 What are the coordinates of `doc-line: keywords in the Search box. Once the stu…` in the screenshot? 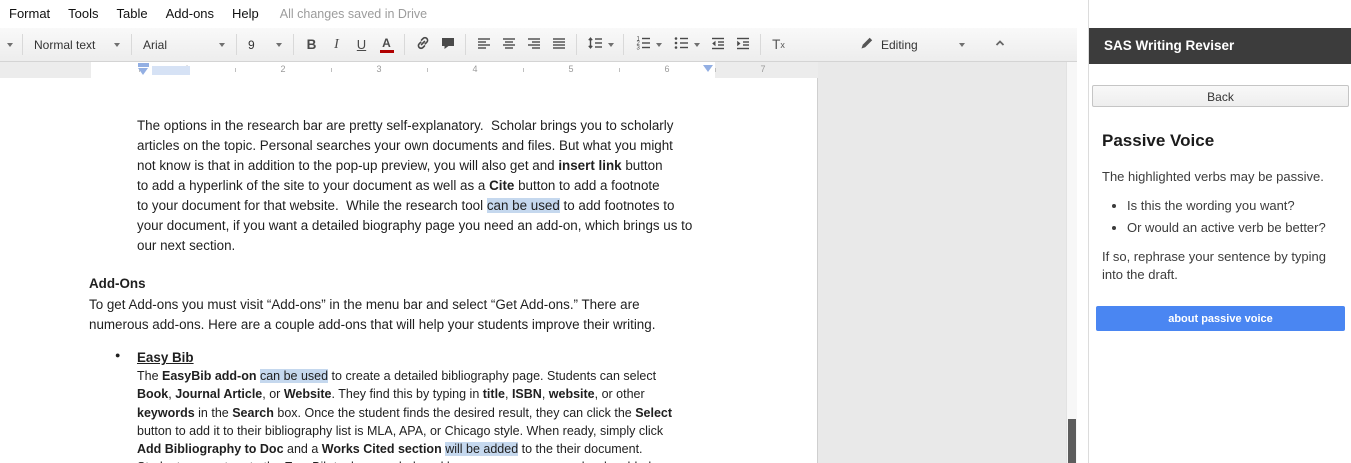 It's located at (405, 412).